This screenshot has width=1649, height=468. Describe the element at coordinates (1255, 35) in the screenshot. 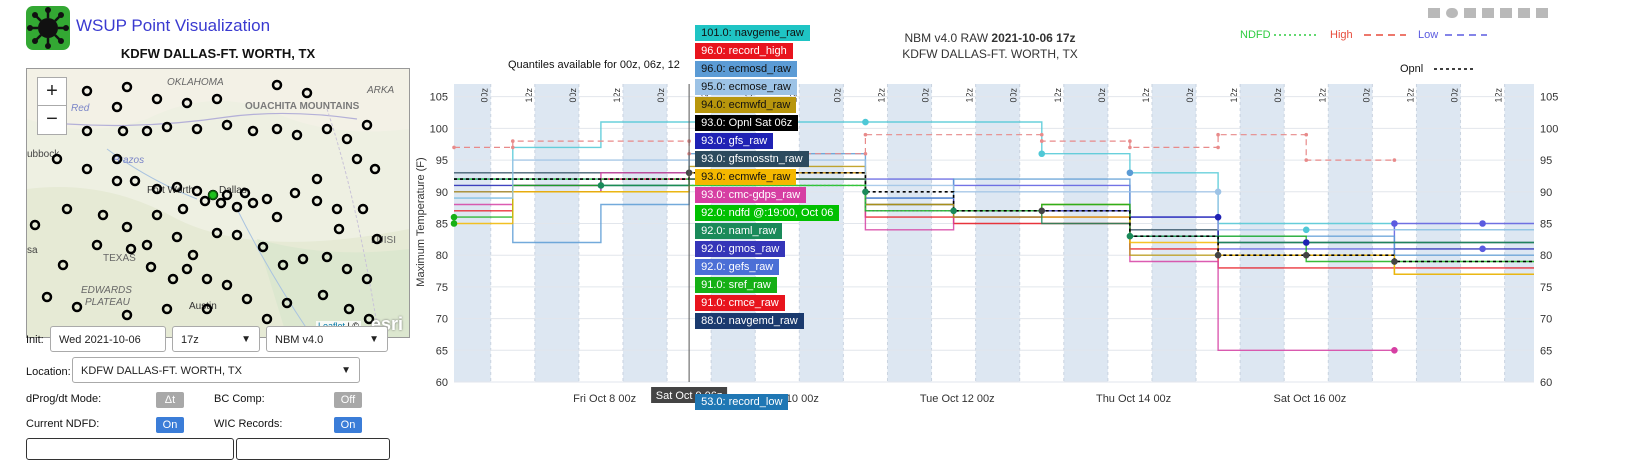

I see `legend-entry: NDFD` at that location.